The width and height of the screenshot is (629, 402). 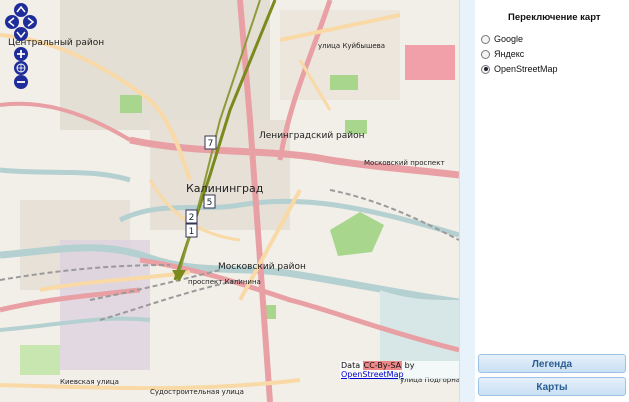 What do you see at coordinates (197, 392) in the screenshot?
I see `label-sudostroitelnaya: Судостроительная улица` at bounding box center [197, 392].